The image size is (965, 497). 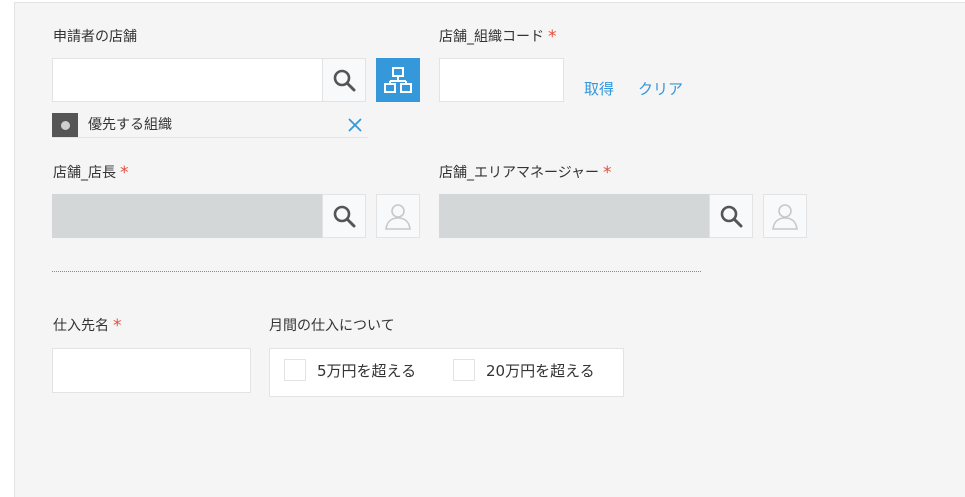 I want to click on store-org-code-label: 店舗_組織コード *, so click(x=498, y=37).